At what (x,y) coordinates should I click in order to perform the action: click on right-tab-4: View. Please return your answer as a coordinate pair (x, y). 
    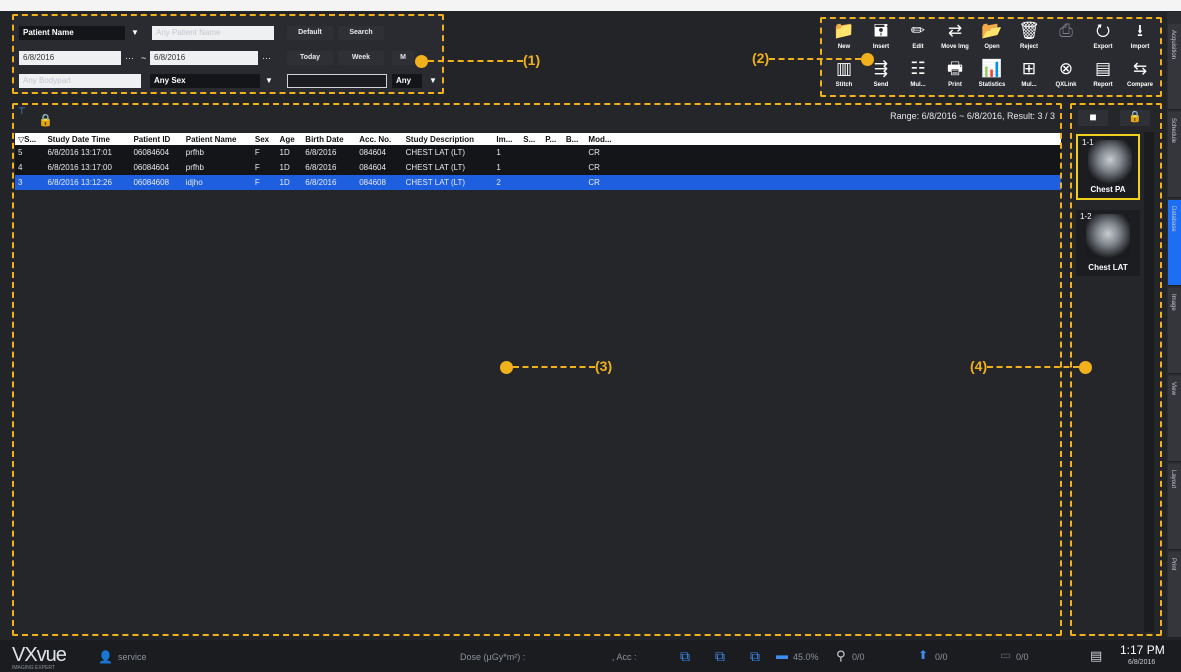
    Looking at the image, I should click on (1174, 419).